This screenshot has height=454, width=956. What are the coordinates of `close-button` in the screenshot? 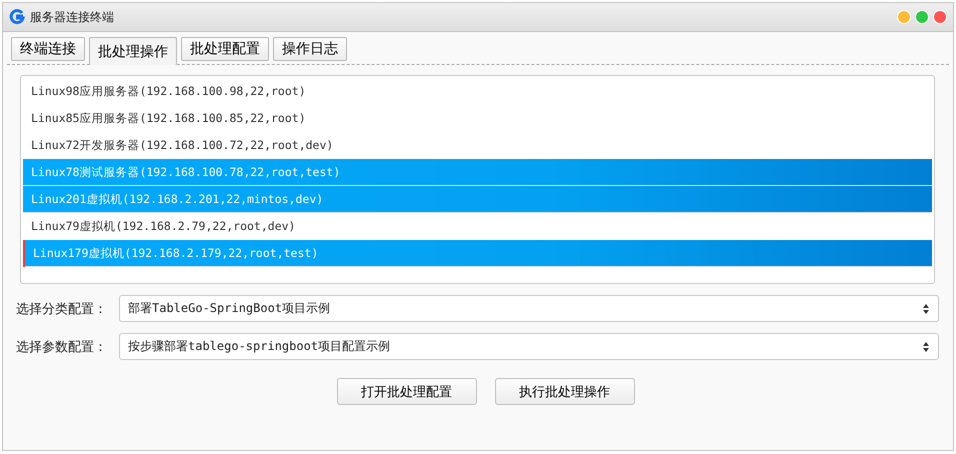 It's located at (940, 17).